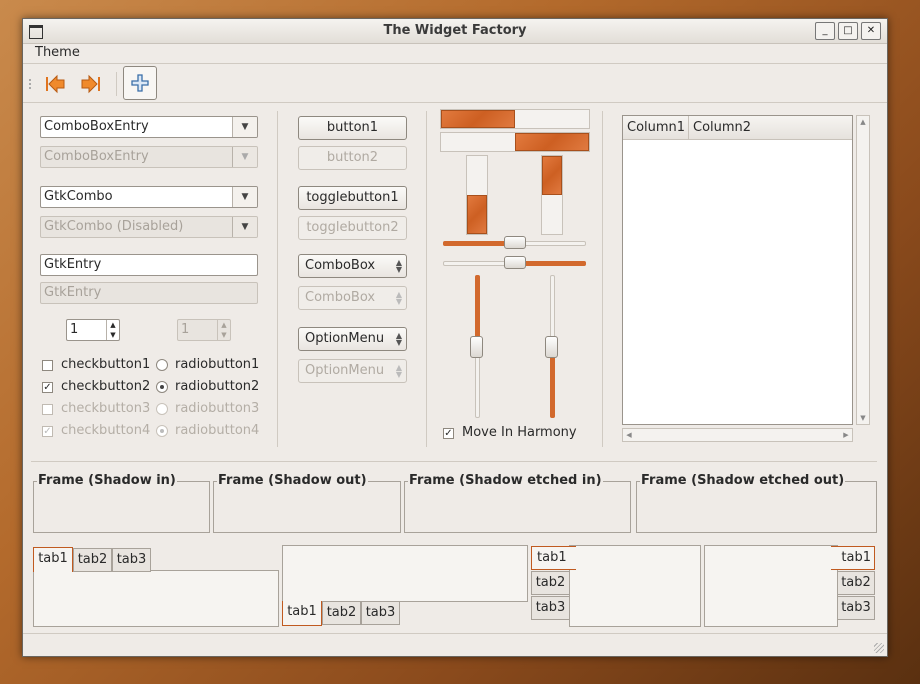  Describe the element at coordinates (352, 266) in the screenshot. I see `combobox: ComboBox ▲ ▼` at that location.